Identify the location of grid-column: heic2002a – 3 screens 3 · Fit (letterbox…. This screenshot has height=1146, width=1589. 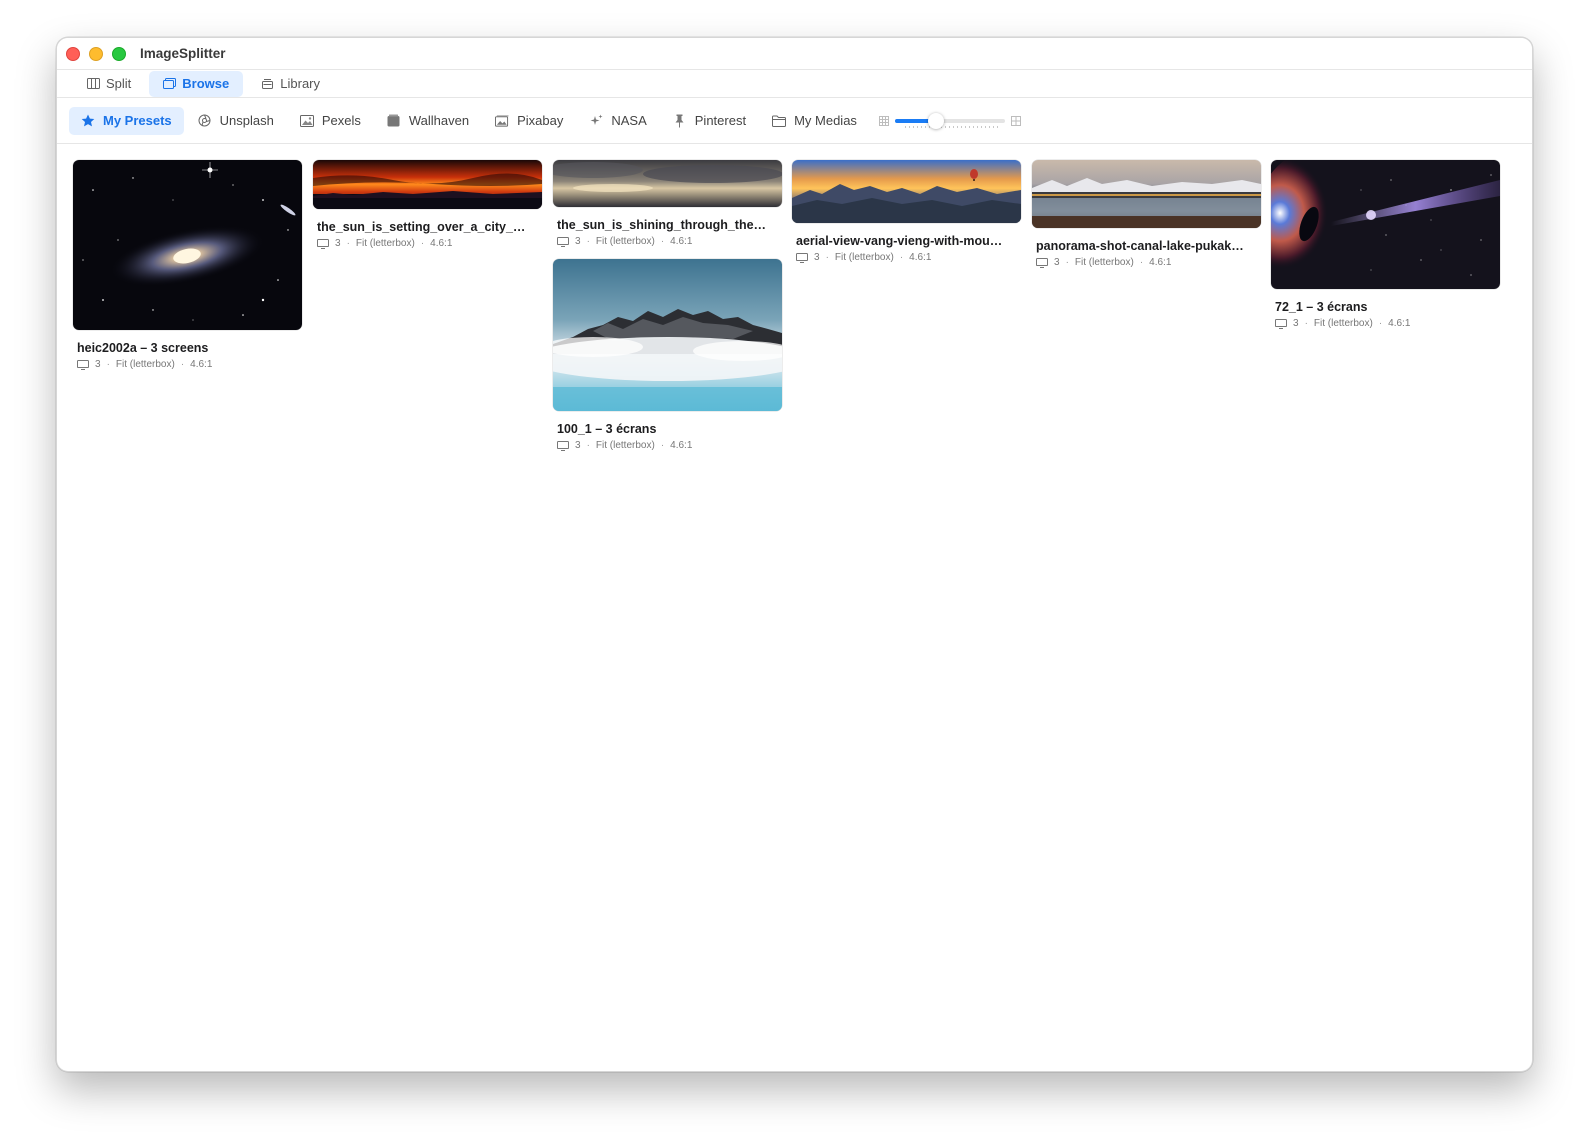
(187, 271).